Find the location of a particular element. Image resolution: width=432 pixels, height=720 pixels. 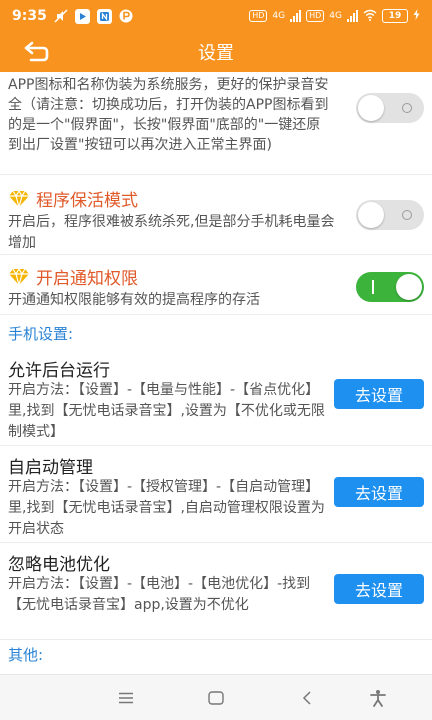

menu-icon is located at coordinates (126, 698).